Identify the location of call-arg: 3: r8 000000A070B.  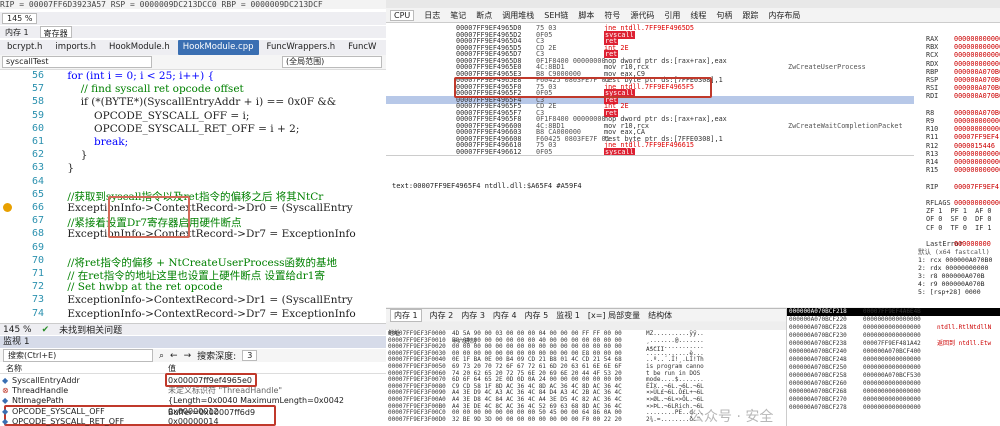
(951, 276).